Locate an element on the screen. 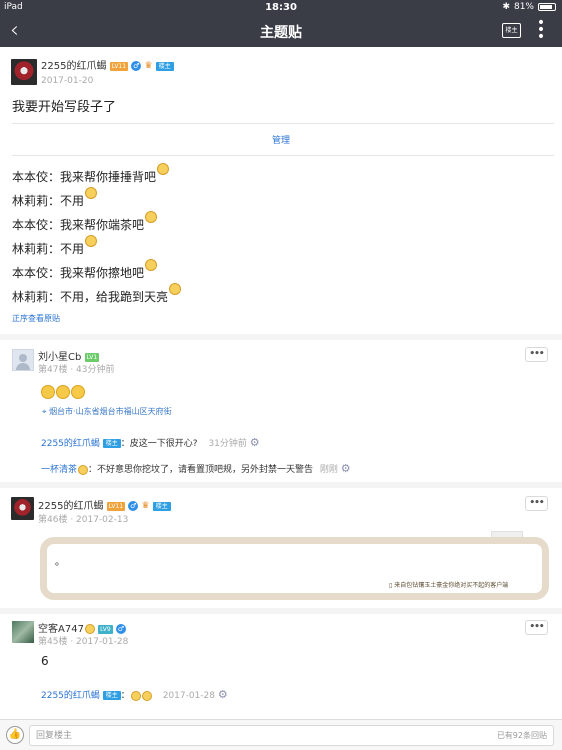 This screenshot has width=562, height=750. sub-reply-time: 刚刚 is located at coordinates (328, 470).